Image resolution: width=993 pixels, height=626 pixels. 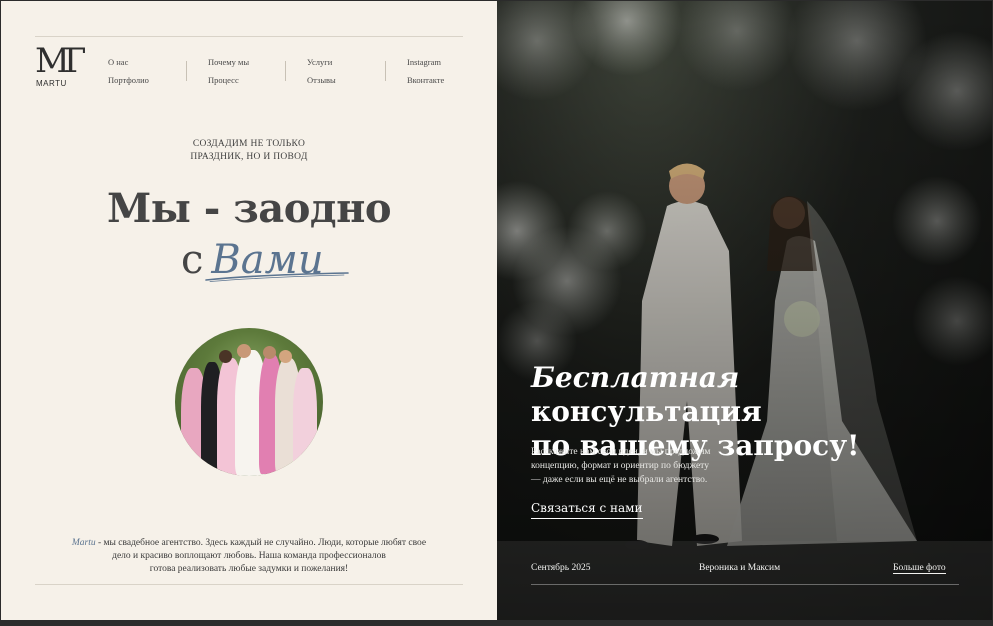 What do you see at coordinates (128, 64) in the screenshot?
I see `nav-link-about: О нас` at bounding box center [128, 64].